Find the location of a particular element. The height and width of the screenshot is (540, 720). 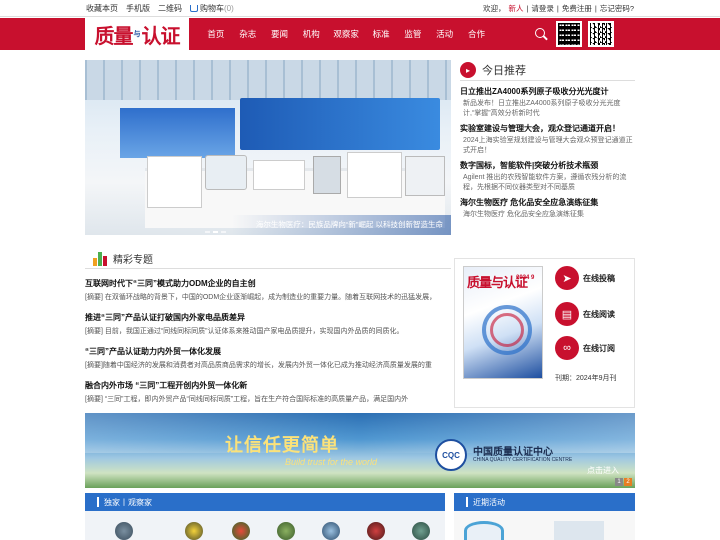

book-icon: ▤ is located at coordinates (567, 314).